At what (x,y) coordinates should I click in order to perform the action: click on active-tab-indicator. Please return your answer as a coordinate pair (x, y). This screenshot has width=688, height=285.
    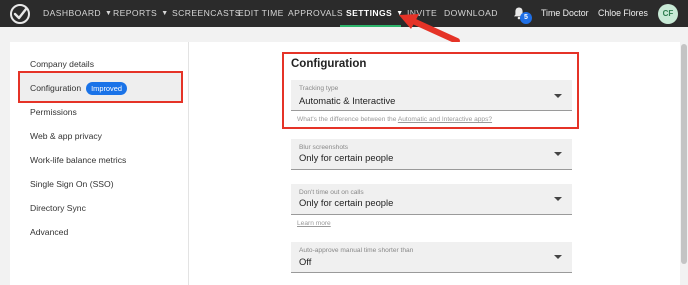
    Looking at the image, I should click on (370, 26).